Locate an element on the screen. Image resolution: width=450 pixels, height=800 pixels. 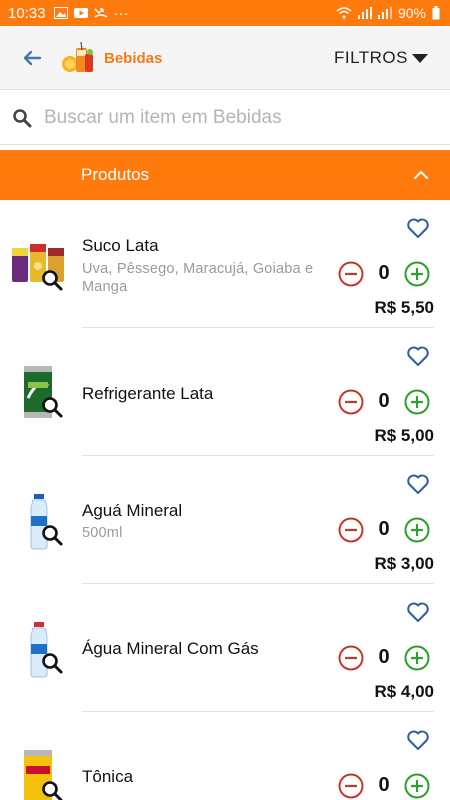
product-description: Uva, Pêssego, Maracujá, Goiaba e Manga is located at coordinates (198, 278).